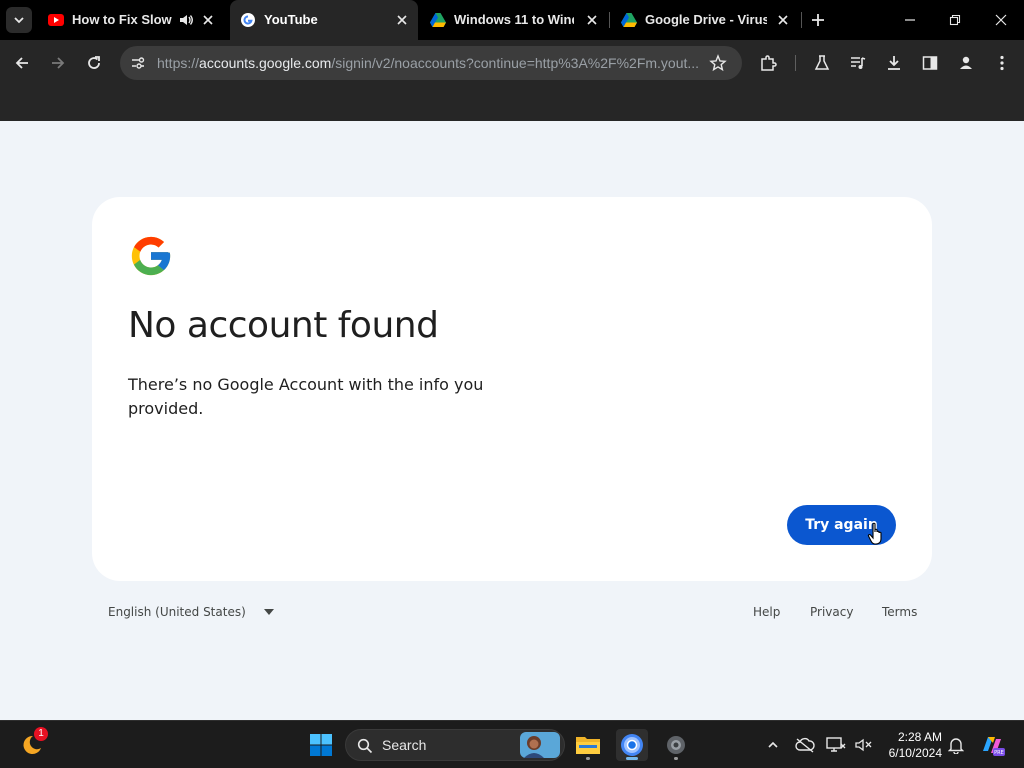 The width and height of the screenshot is (1024, 768). Describe the element at coordinates (899, 612) in the screenshot. I see `terms-link: Terms` at that location.